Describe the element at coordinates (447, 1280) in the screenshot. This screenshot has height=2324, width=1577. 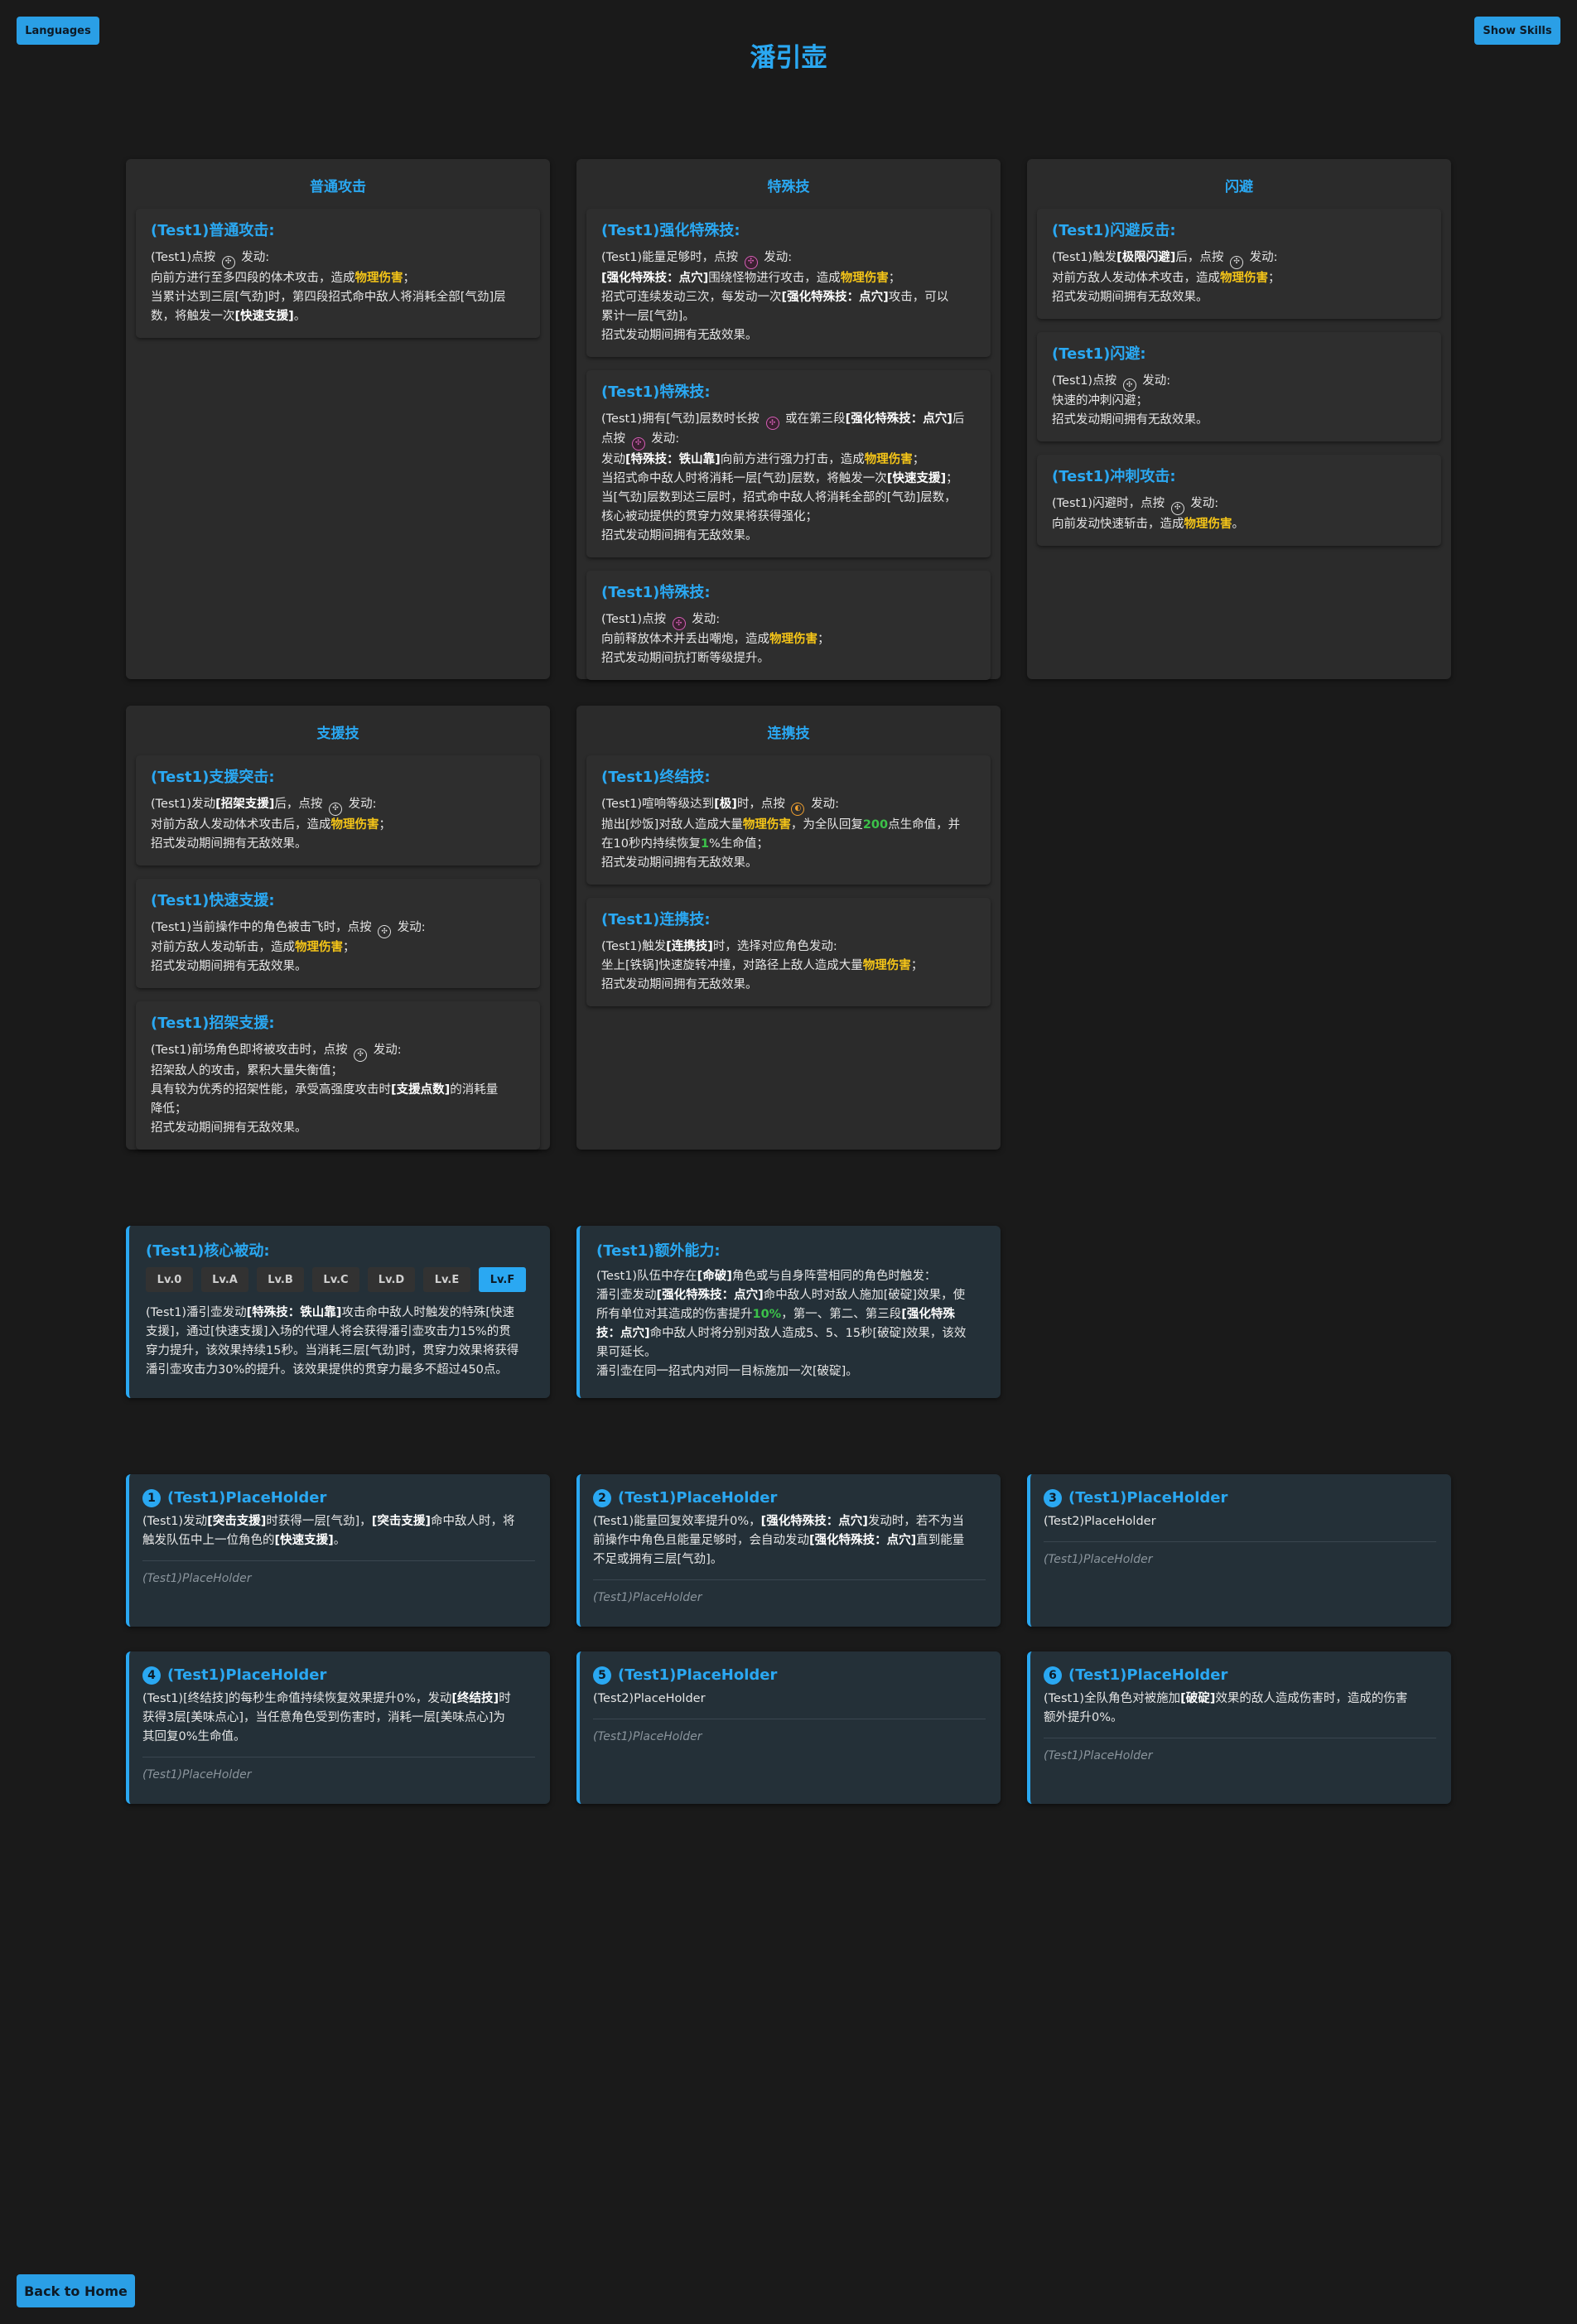
I see `level-button-lv-e: Lv.E` at that location.